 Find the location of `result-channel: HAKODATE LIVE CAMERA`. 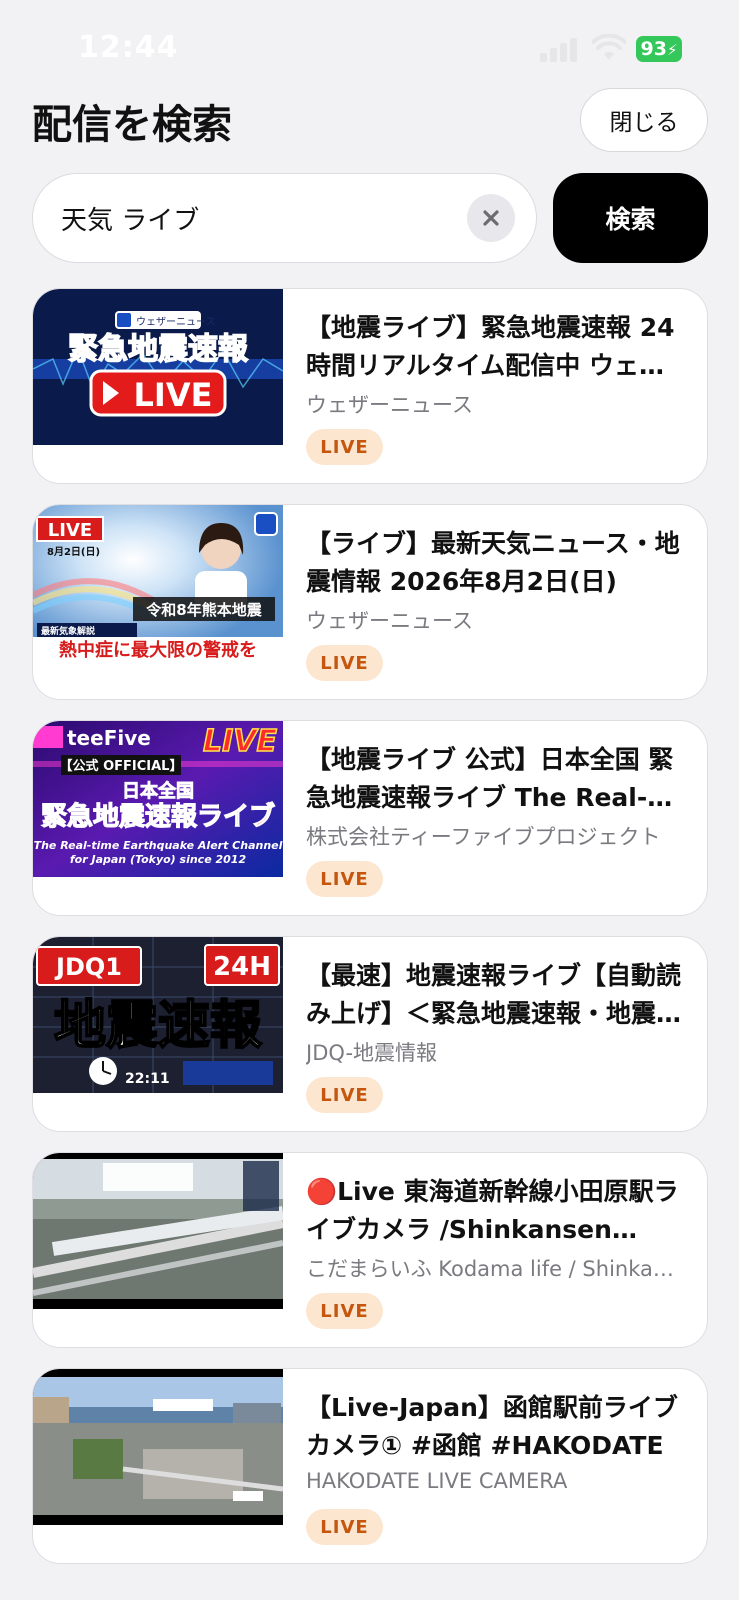

result-channel: HAKODATE LIVE CAMERA is located at coordinates (437, 1481).